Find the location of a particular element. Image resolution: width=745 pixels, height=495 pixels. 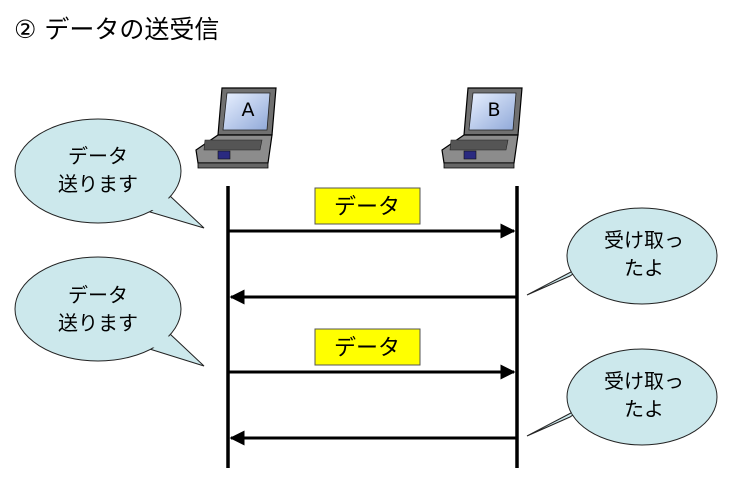

bubble-recv-2-line2: たよ is located at coordinates (644, 409).